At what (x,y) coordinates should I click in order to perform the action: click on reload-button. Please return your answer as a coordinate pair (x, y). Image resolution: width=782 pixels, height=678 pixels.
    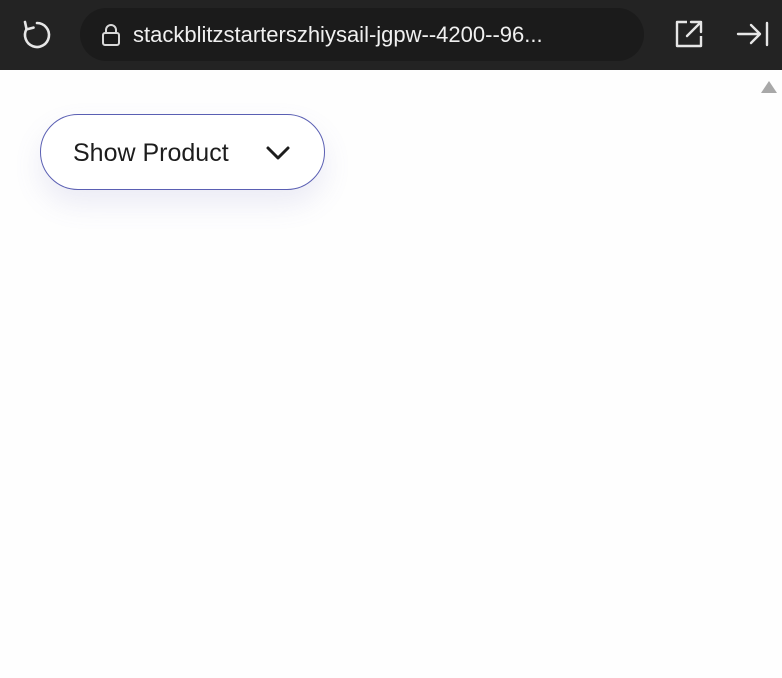
    Looking at the image, I should click on (37, 35).